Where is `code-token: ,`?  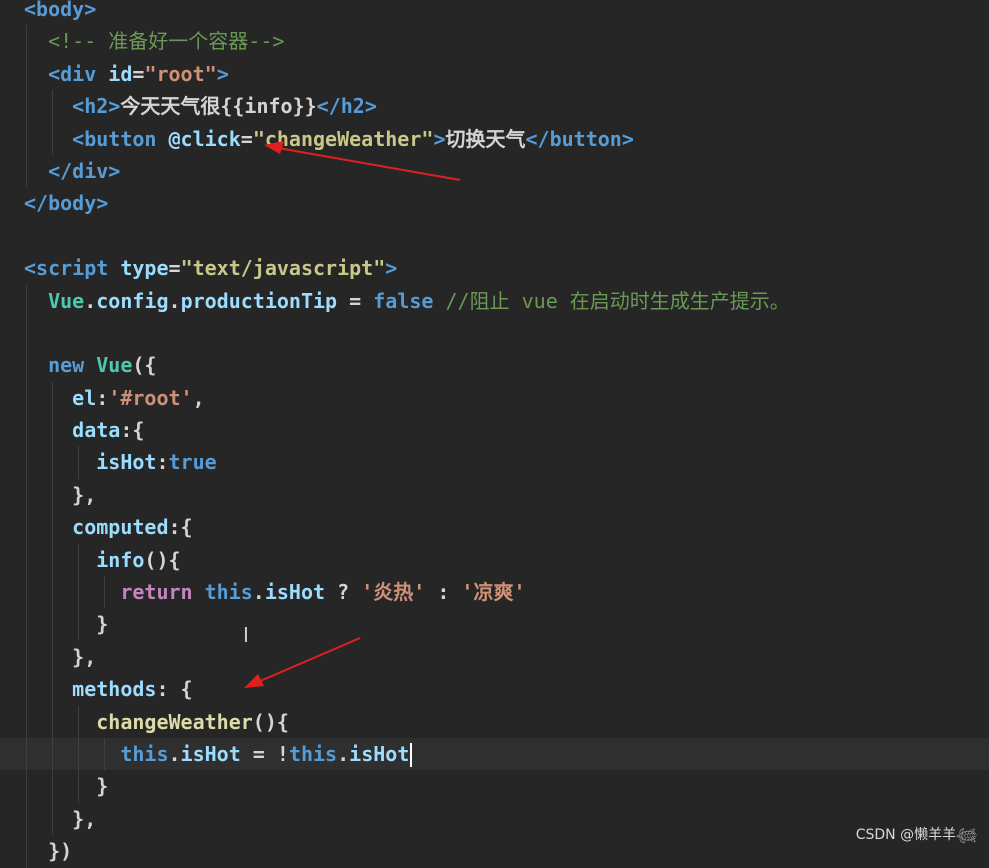 code-token: , is located at coordinates (198, 397).